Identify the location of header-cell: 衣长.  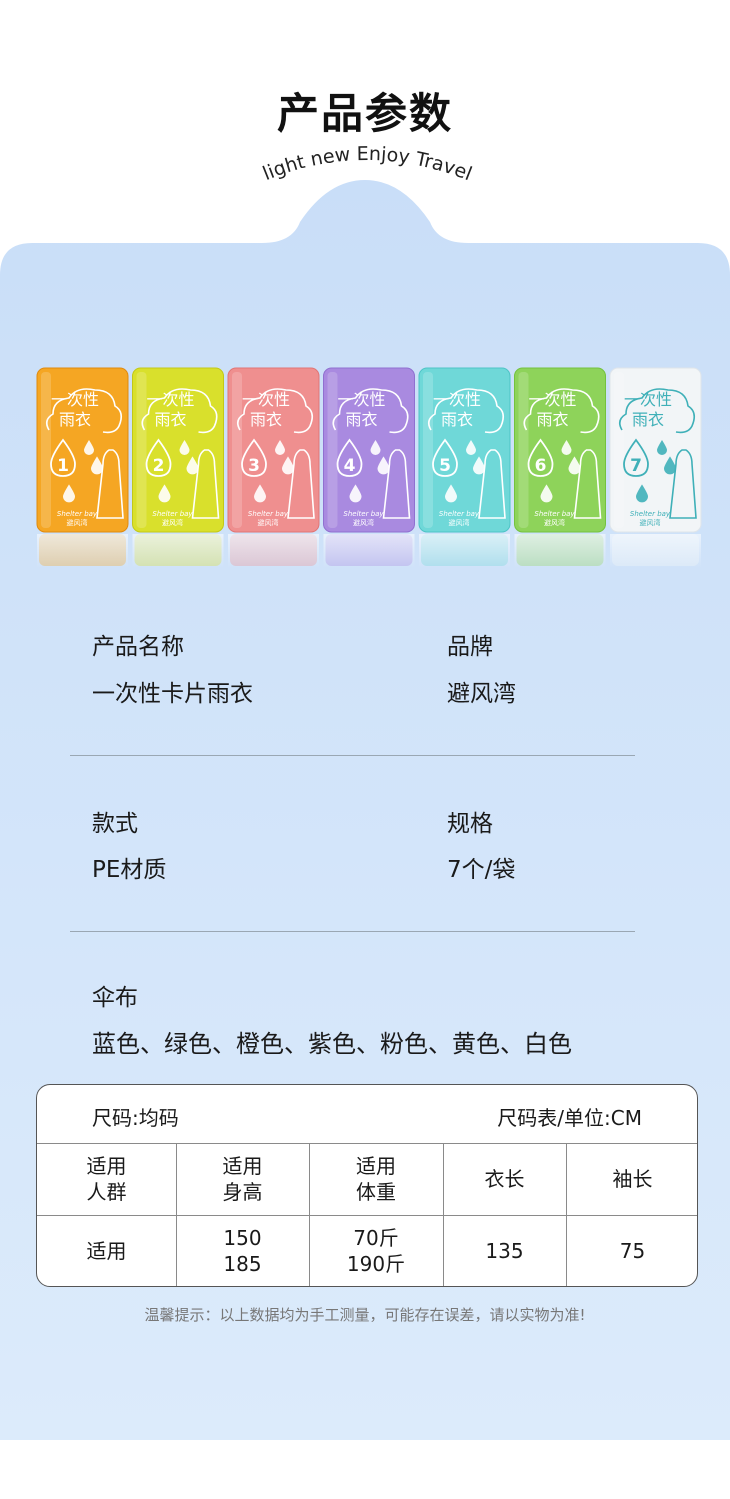
(504, 1179).